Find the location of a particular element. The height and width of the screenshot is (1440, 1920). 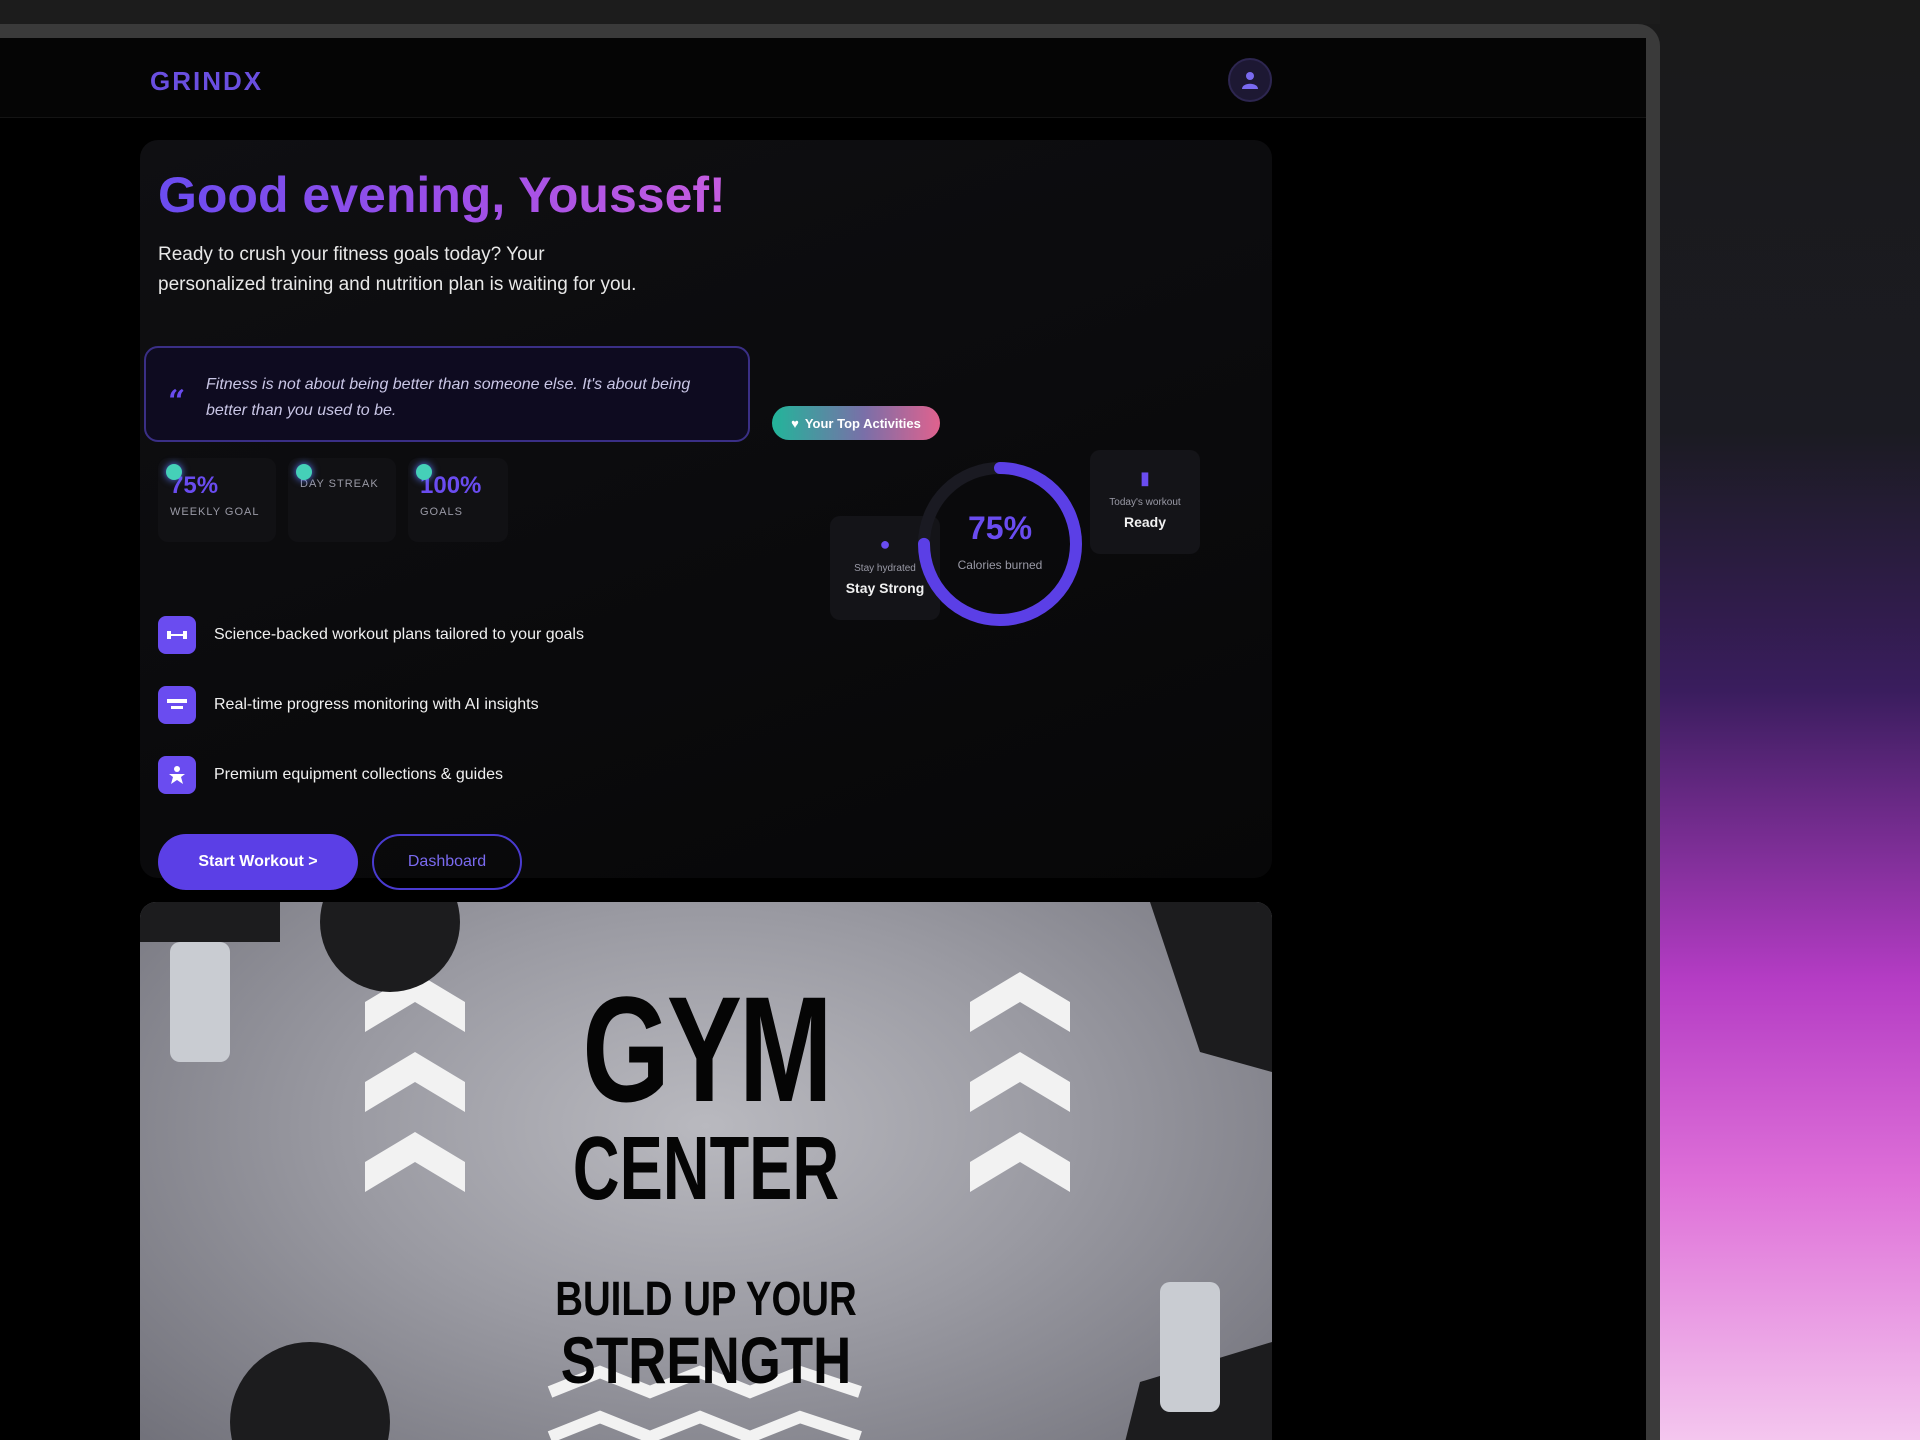

workout-status-card: ▮ Today's workout Ready is located at coordinates (1145, 502).